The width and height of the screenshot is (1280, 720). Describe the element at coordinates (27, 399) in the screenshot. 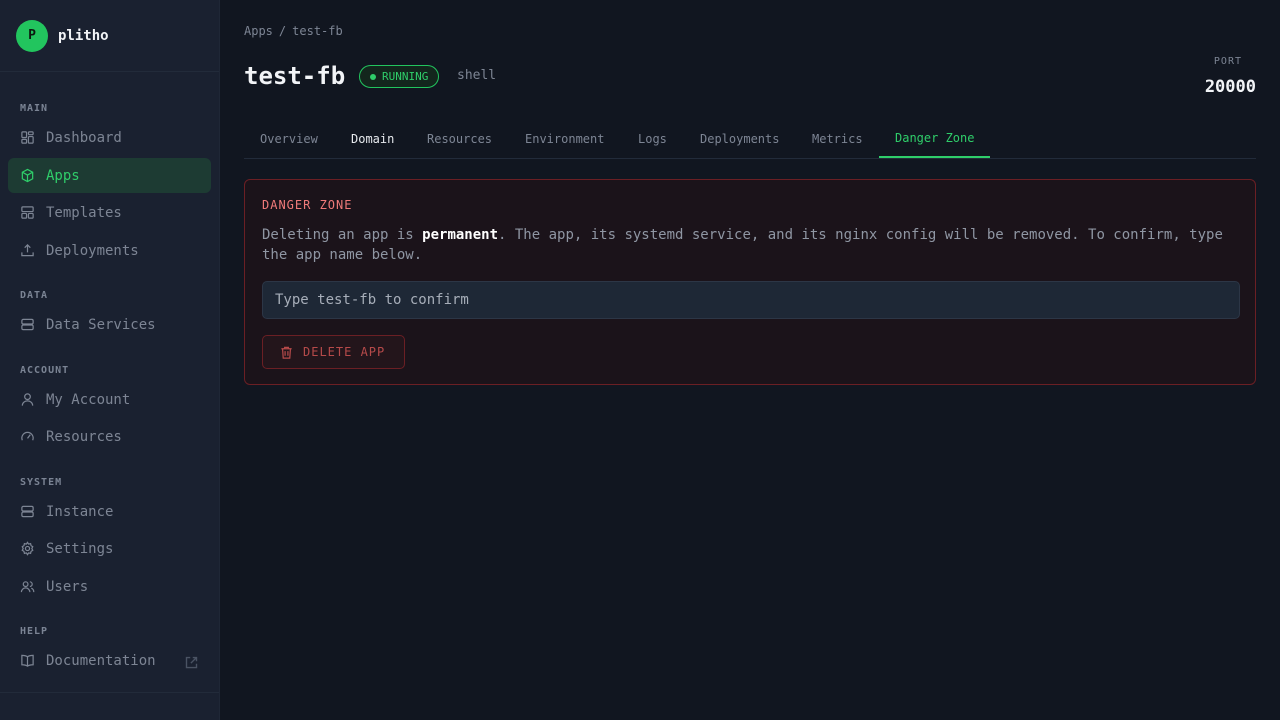

I see `user-icon` at that location.